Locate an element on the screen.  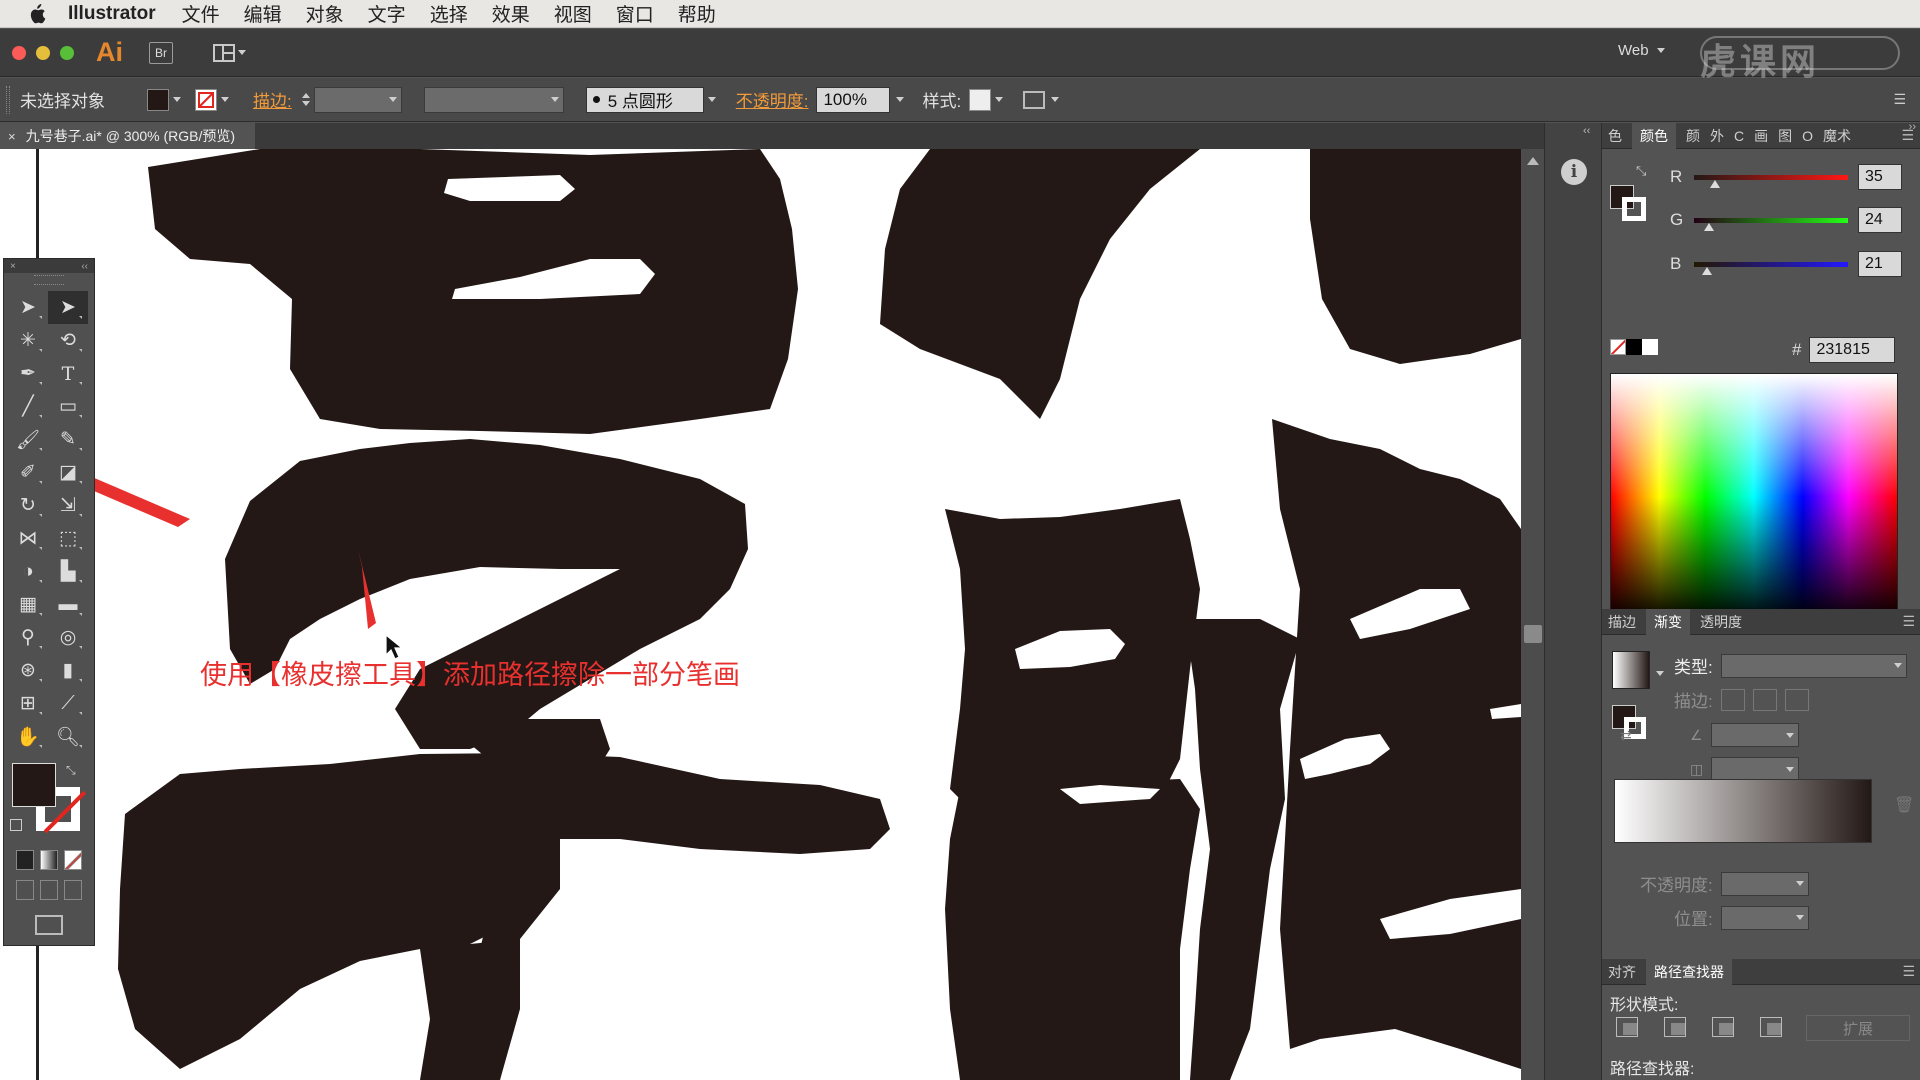
gradient-slider-bar is located at coordinates (1743, 811).